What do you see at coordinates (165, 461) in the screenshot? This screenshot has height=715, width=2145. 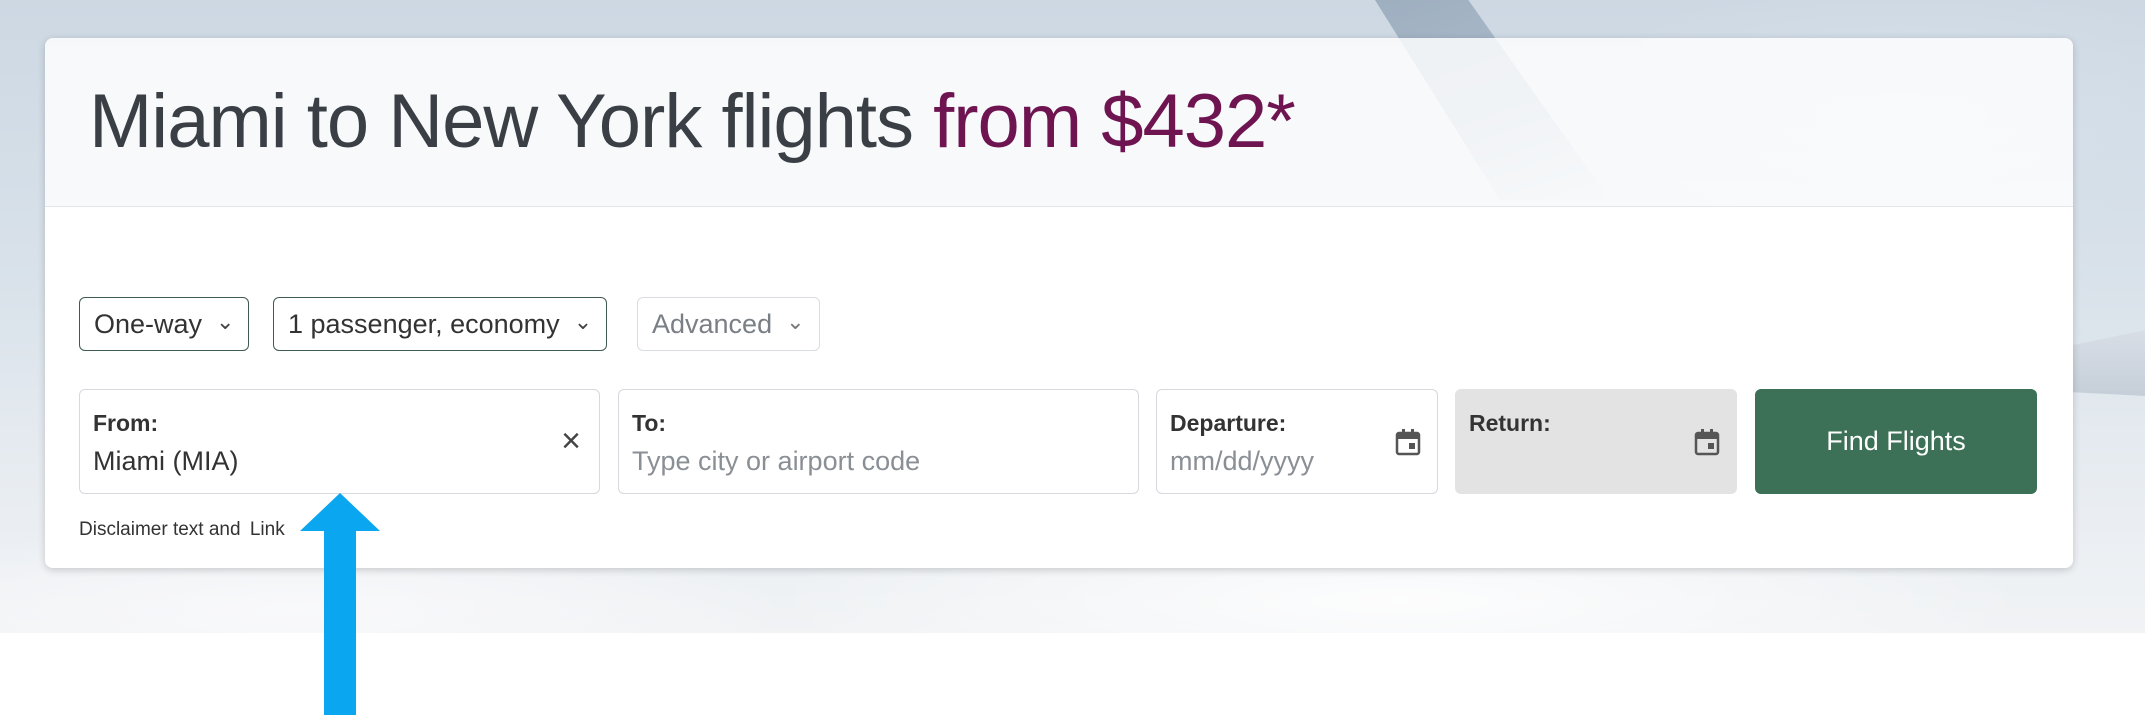 I see `from-value: Miami (MIA)` at bounding box center [165, 461].